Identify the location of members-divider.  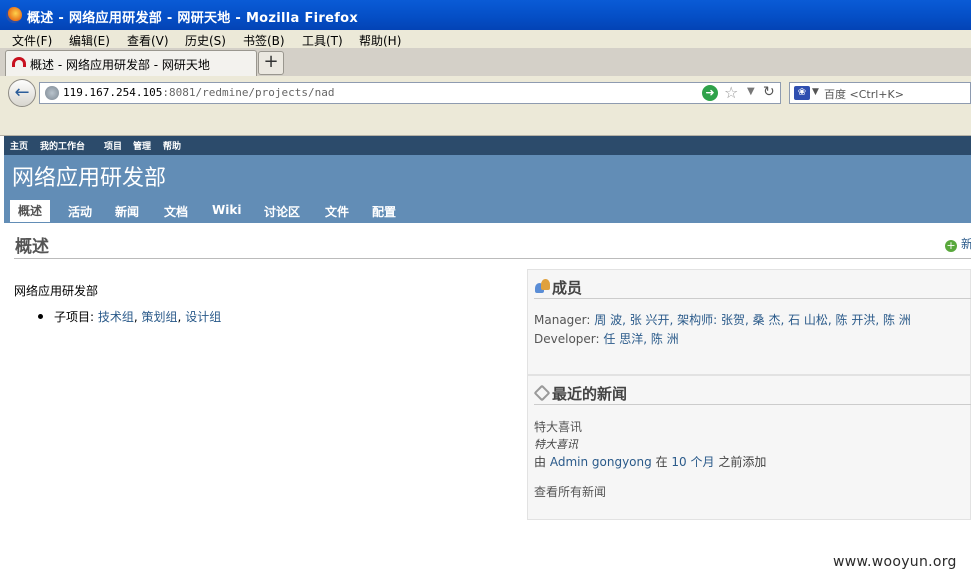
(752, 298).